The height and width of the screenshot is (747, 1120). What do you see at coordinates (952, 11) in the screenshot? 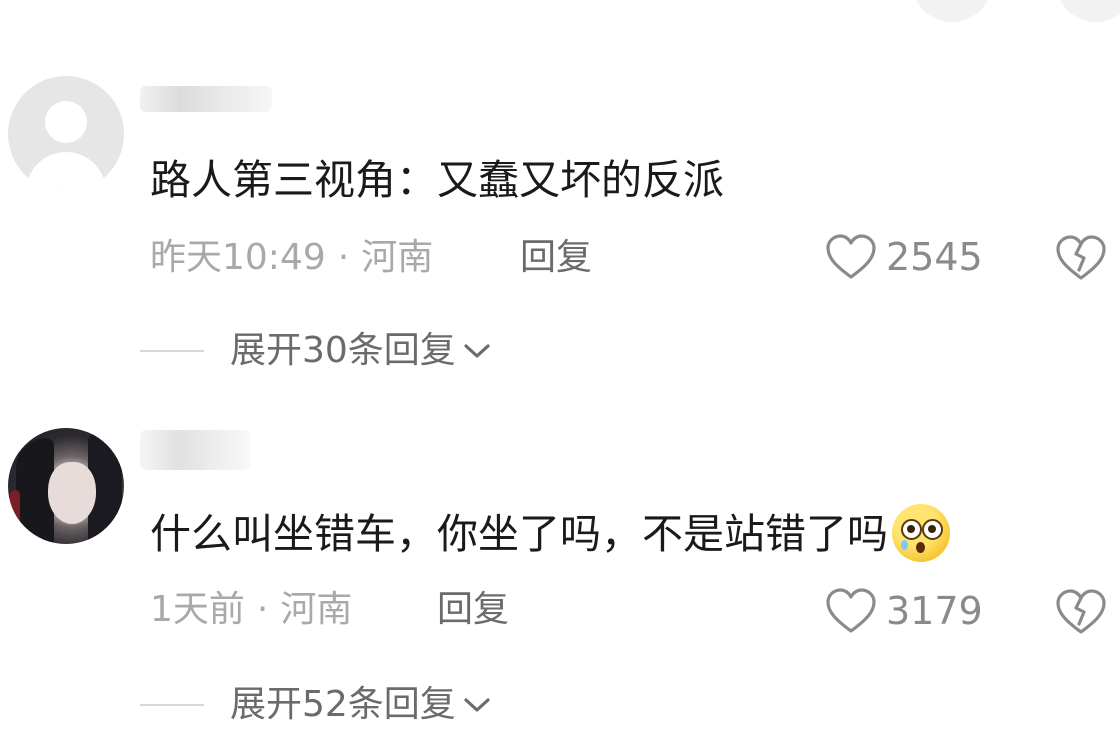
I see `top-action-button` at bounding box center [952, 11].